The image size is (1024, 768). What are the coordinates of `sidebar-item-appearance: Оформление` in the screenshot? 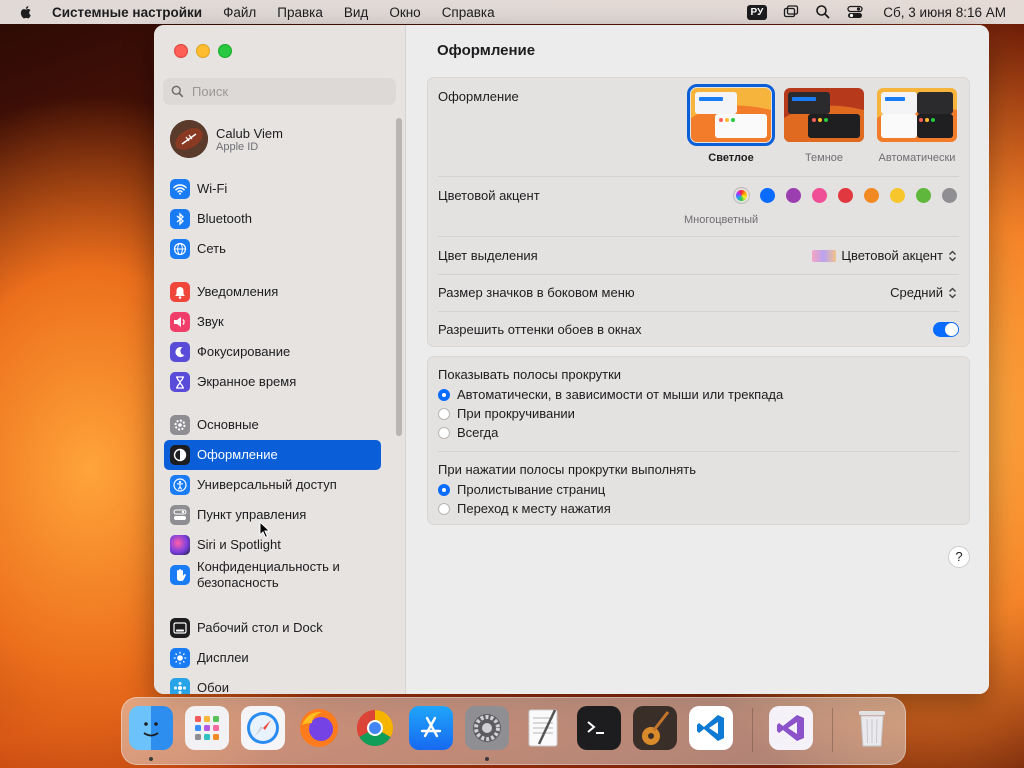 It's located at (272, 455).